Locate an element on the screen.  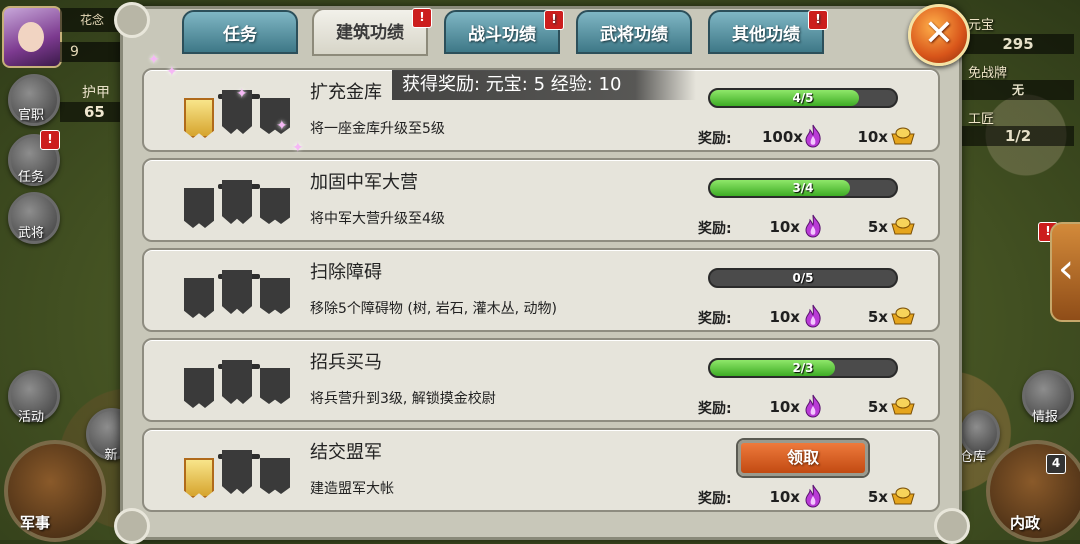
tab-label: 武将功绩 is located at coordinates (634, 35).